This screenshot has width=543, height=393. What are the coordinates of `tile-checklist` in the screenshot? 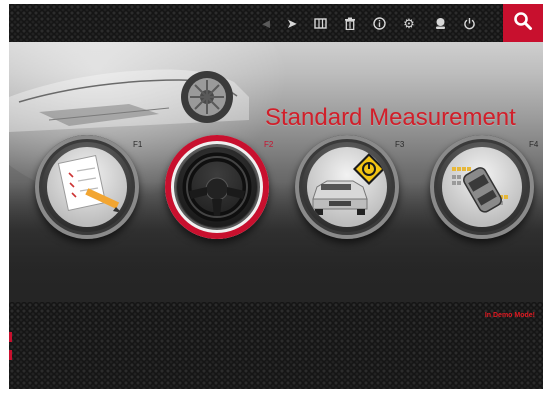 It's located at (87, 187).